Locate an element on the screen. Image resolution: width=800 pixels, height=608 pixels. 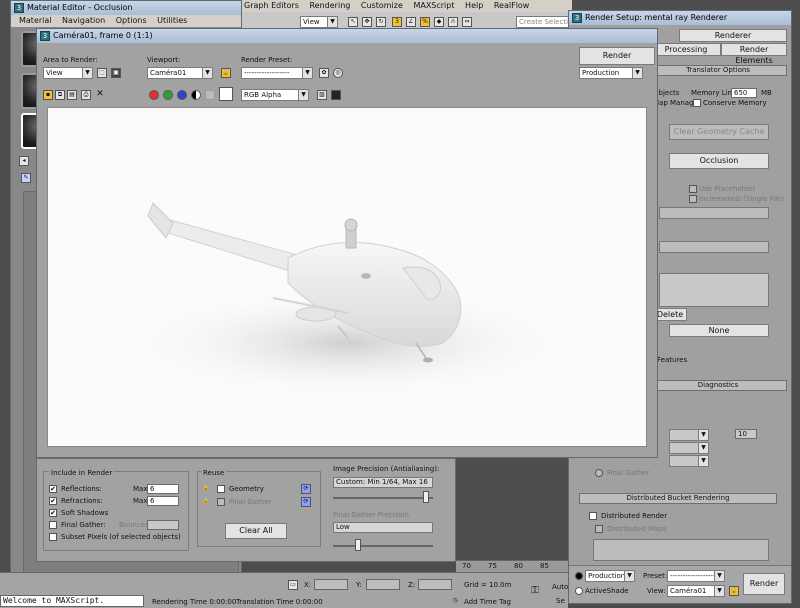
menu-navigation: Navigation is located at coordinates (83, 20).